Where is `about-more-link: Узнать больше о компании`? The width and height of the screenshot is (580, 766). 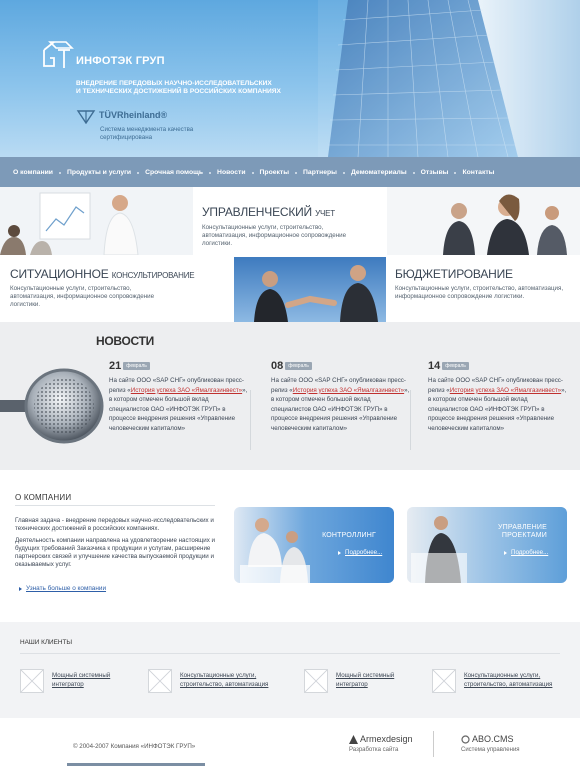
about-more-link: Узнать больше о компании is located at coordinates (62, 588).